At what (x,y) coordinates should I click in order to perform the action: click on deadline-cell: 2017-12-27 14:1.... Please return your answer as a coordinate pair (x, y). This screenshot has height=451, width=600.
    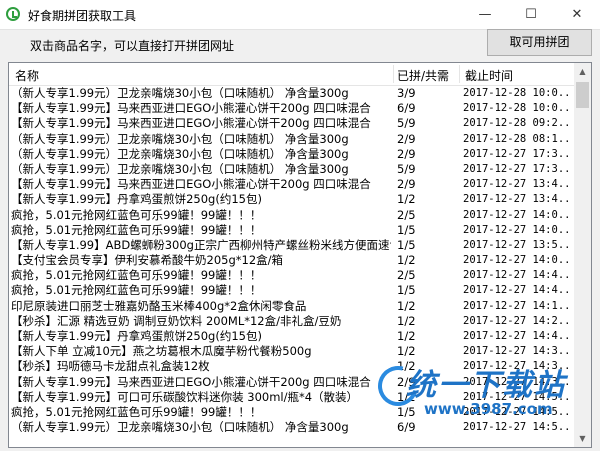
    Looking at the image, I should click on (518, 305).